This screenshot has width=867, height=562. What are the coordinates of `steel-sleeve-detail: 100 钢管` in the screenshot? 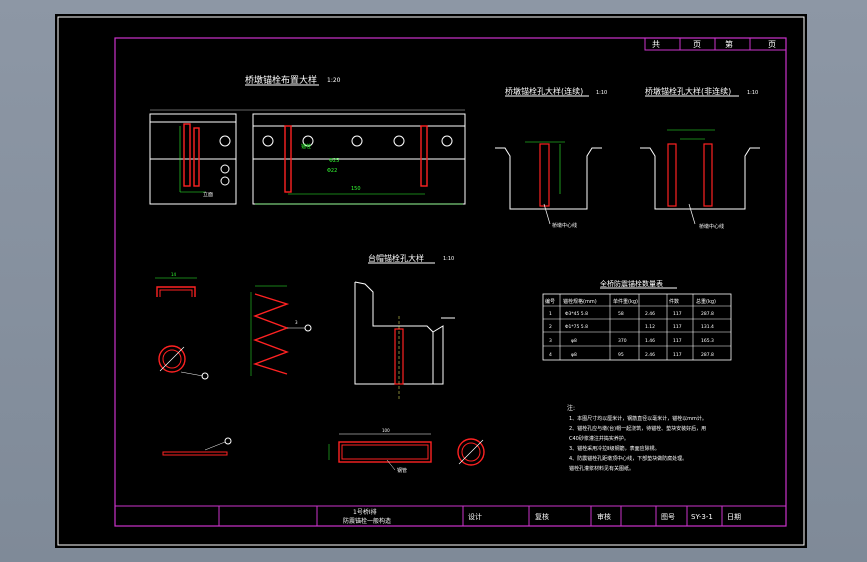 It's located at (406, 451).